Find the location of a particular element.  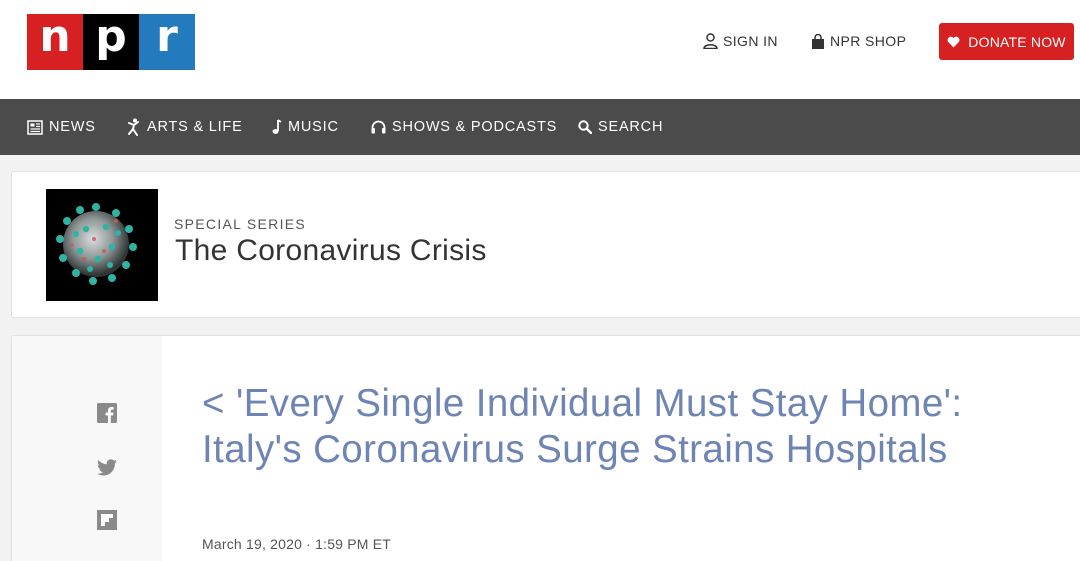

twitter-share-button is located at coordinates (107, 467).